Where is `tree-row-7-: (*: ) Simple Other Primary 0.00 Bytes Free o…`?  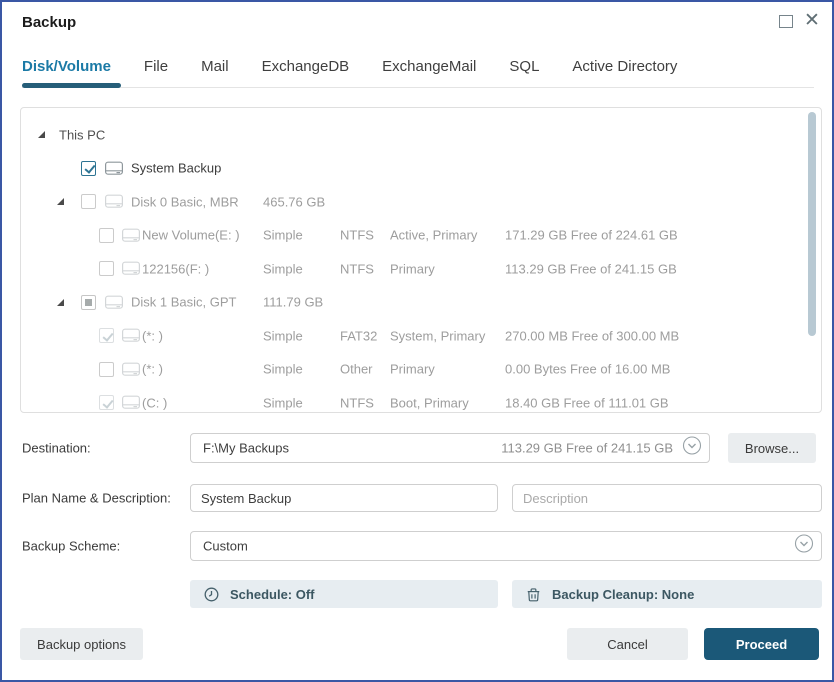 tree-row-7-: (*: ) Simple Other Primary 0.00 Bytes Free o… is located at coordinates (421, 370).